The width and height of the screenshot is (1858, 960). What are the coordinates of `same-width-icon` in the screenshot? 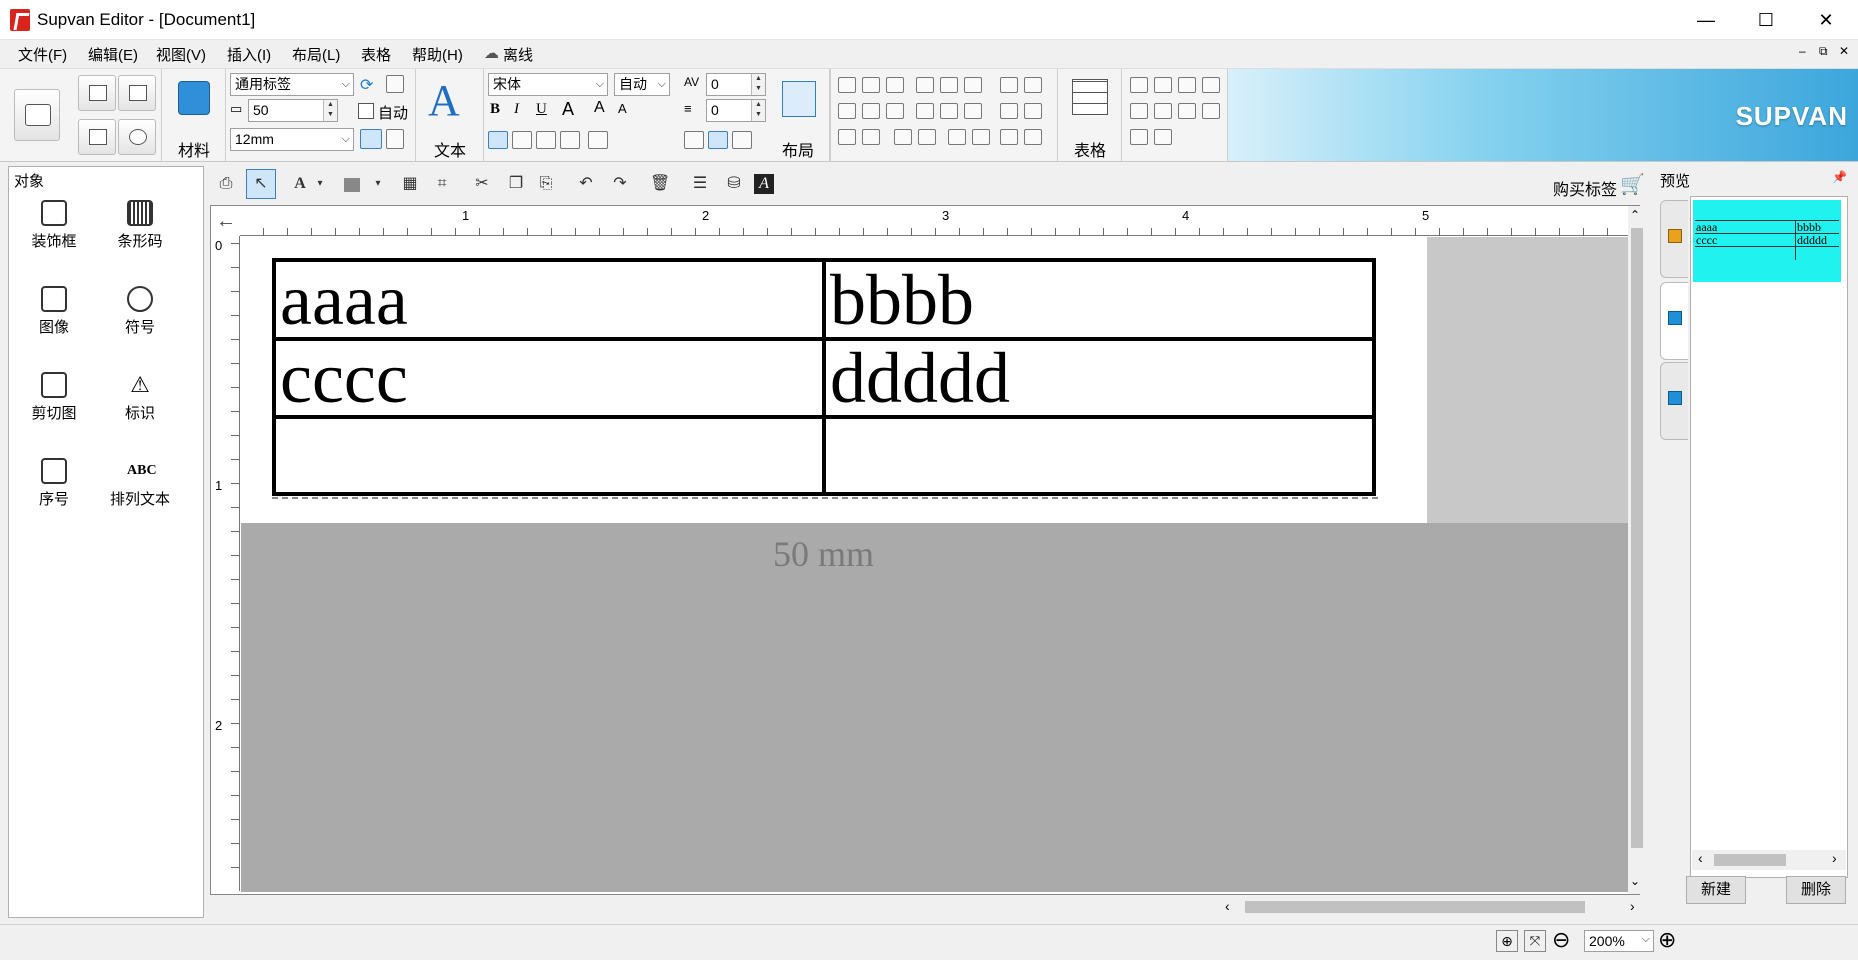 It's located at (925, 111).